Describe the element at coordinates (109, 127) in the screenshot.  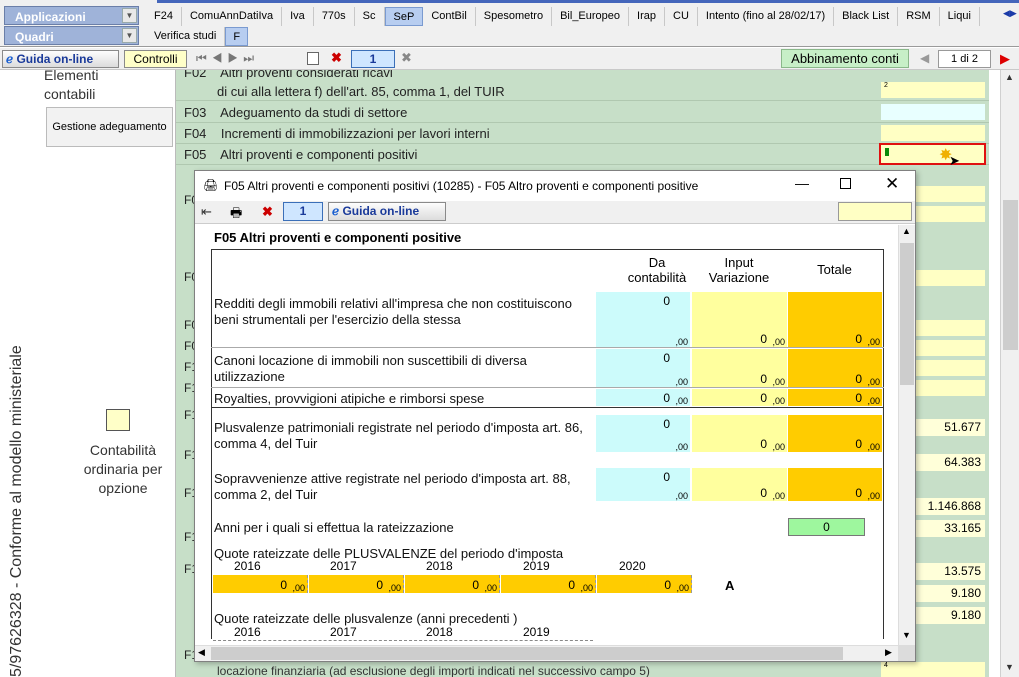
I see `gestione-adeguamento-button: Gestione adeguamento` at that location.